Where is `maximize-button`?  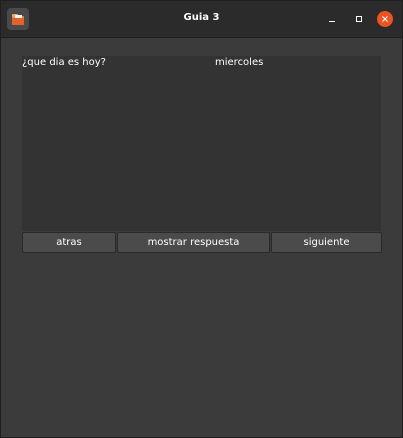 maximize-button is located at coordinates (359, 19).